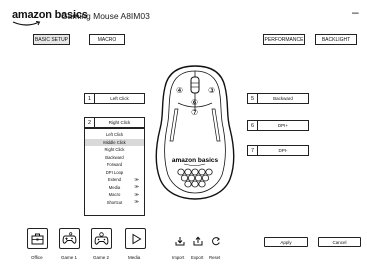 This screenshot has height=266, width=367. What do you see at coordinates (114, 142) in the screenshot?
I see `menu-item-middle-click: Middle Click` at bounding box center [114, 142].